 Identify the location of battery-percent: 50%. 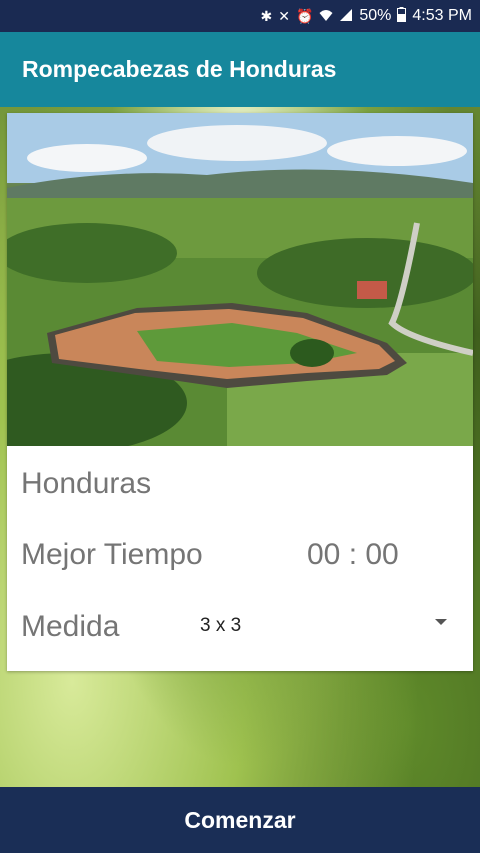
(375, 15).